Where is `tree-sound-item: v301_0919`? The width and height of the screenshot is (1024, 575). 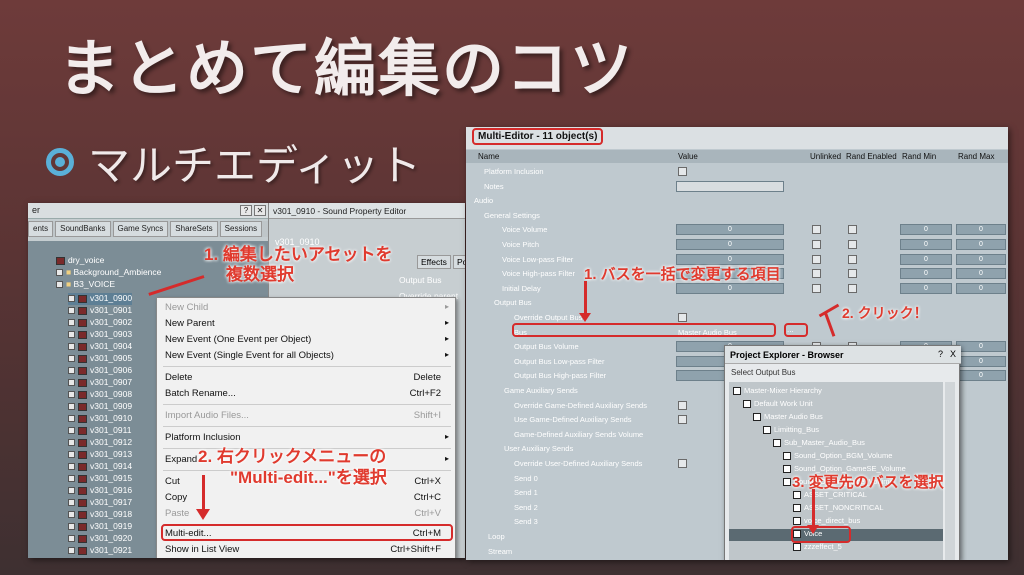 tree-sound-item: v301_0919 is located at coordinates (100, 527).